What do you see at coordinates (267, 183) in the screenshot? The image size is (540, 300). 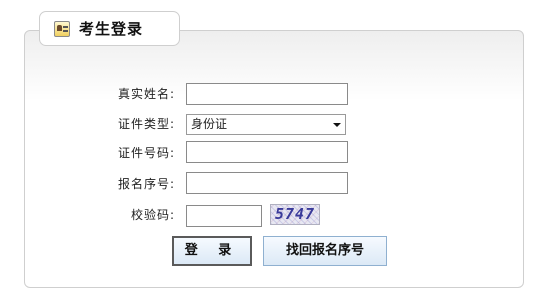 I see `reg-number-input` at bounding box center [267, 183].